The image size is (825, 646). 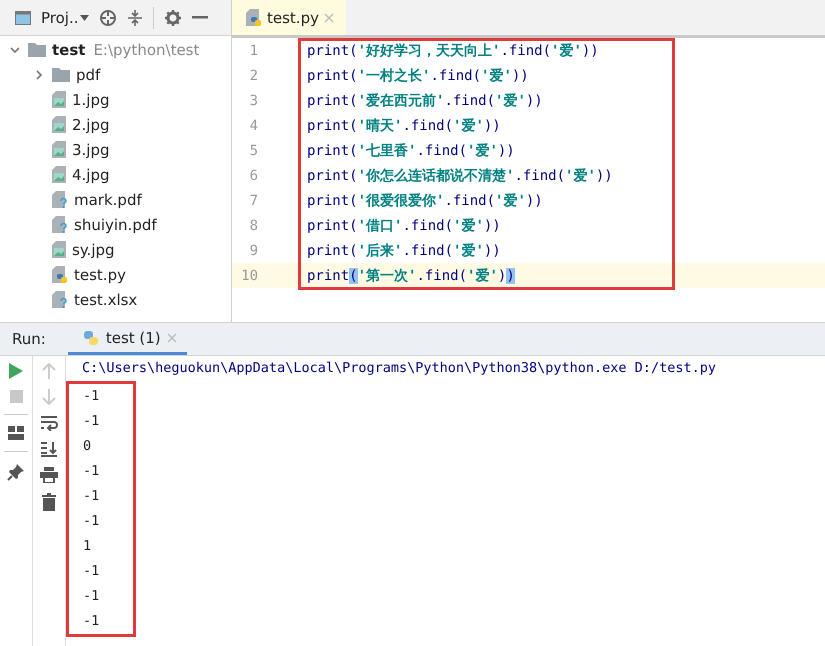 What do you see at coordinates (87, 546) in the screenshot?
I see `console-output: 1` at bounding box center [87, 546].